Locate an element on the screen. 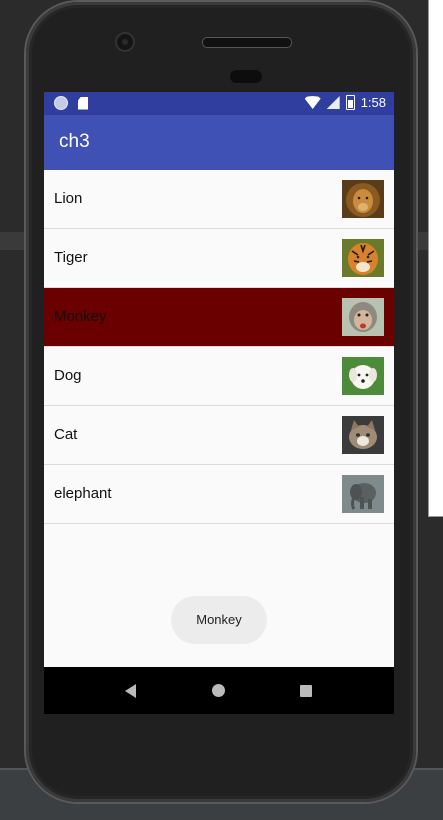 The height and width of the screenshot is (820, 443). lion-photo-icon is located at coordinates (363, 199).